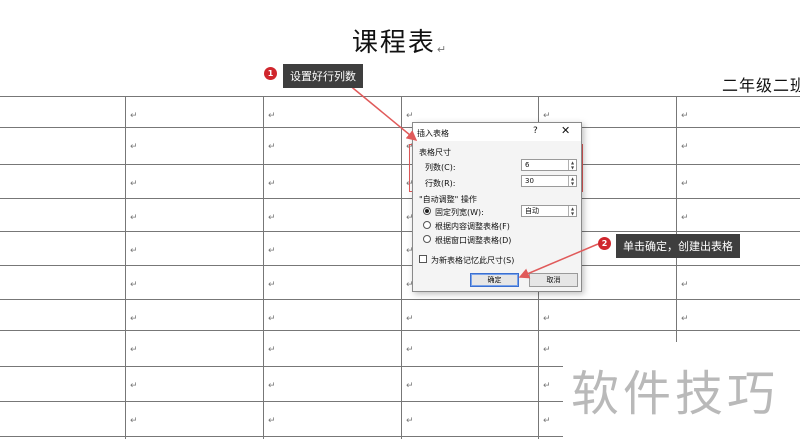  What do you see at coordinates (529, 181) in the screenshot?
I see `rows-value: 30` at bounding box center [529, 181].